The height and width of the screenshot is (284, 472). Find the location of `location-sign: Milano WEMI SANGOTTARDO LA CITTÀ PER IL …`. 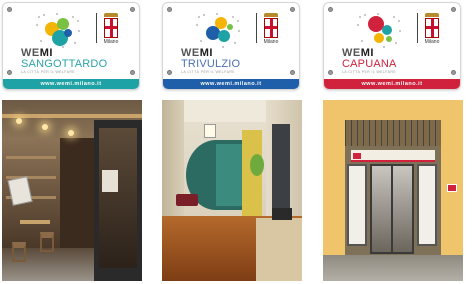

location-sign: Milano WEMI SANGOTTARDO LA CITTÀ PER IL … is located at coordinates (71, 46).